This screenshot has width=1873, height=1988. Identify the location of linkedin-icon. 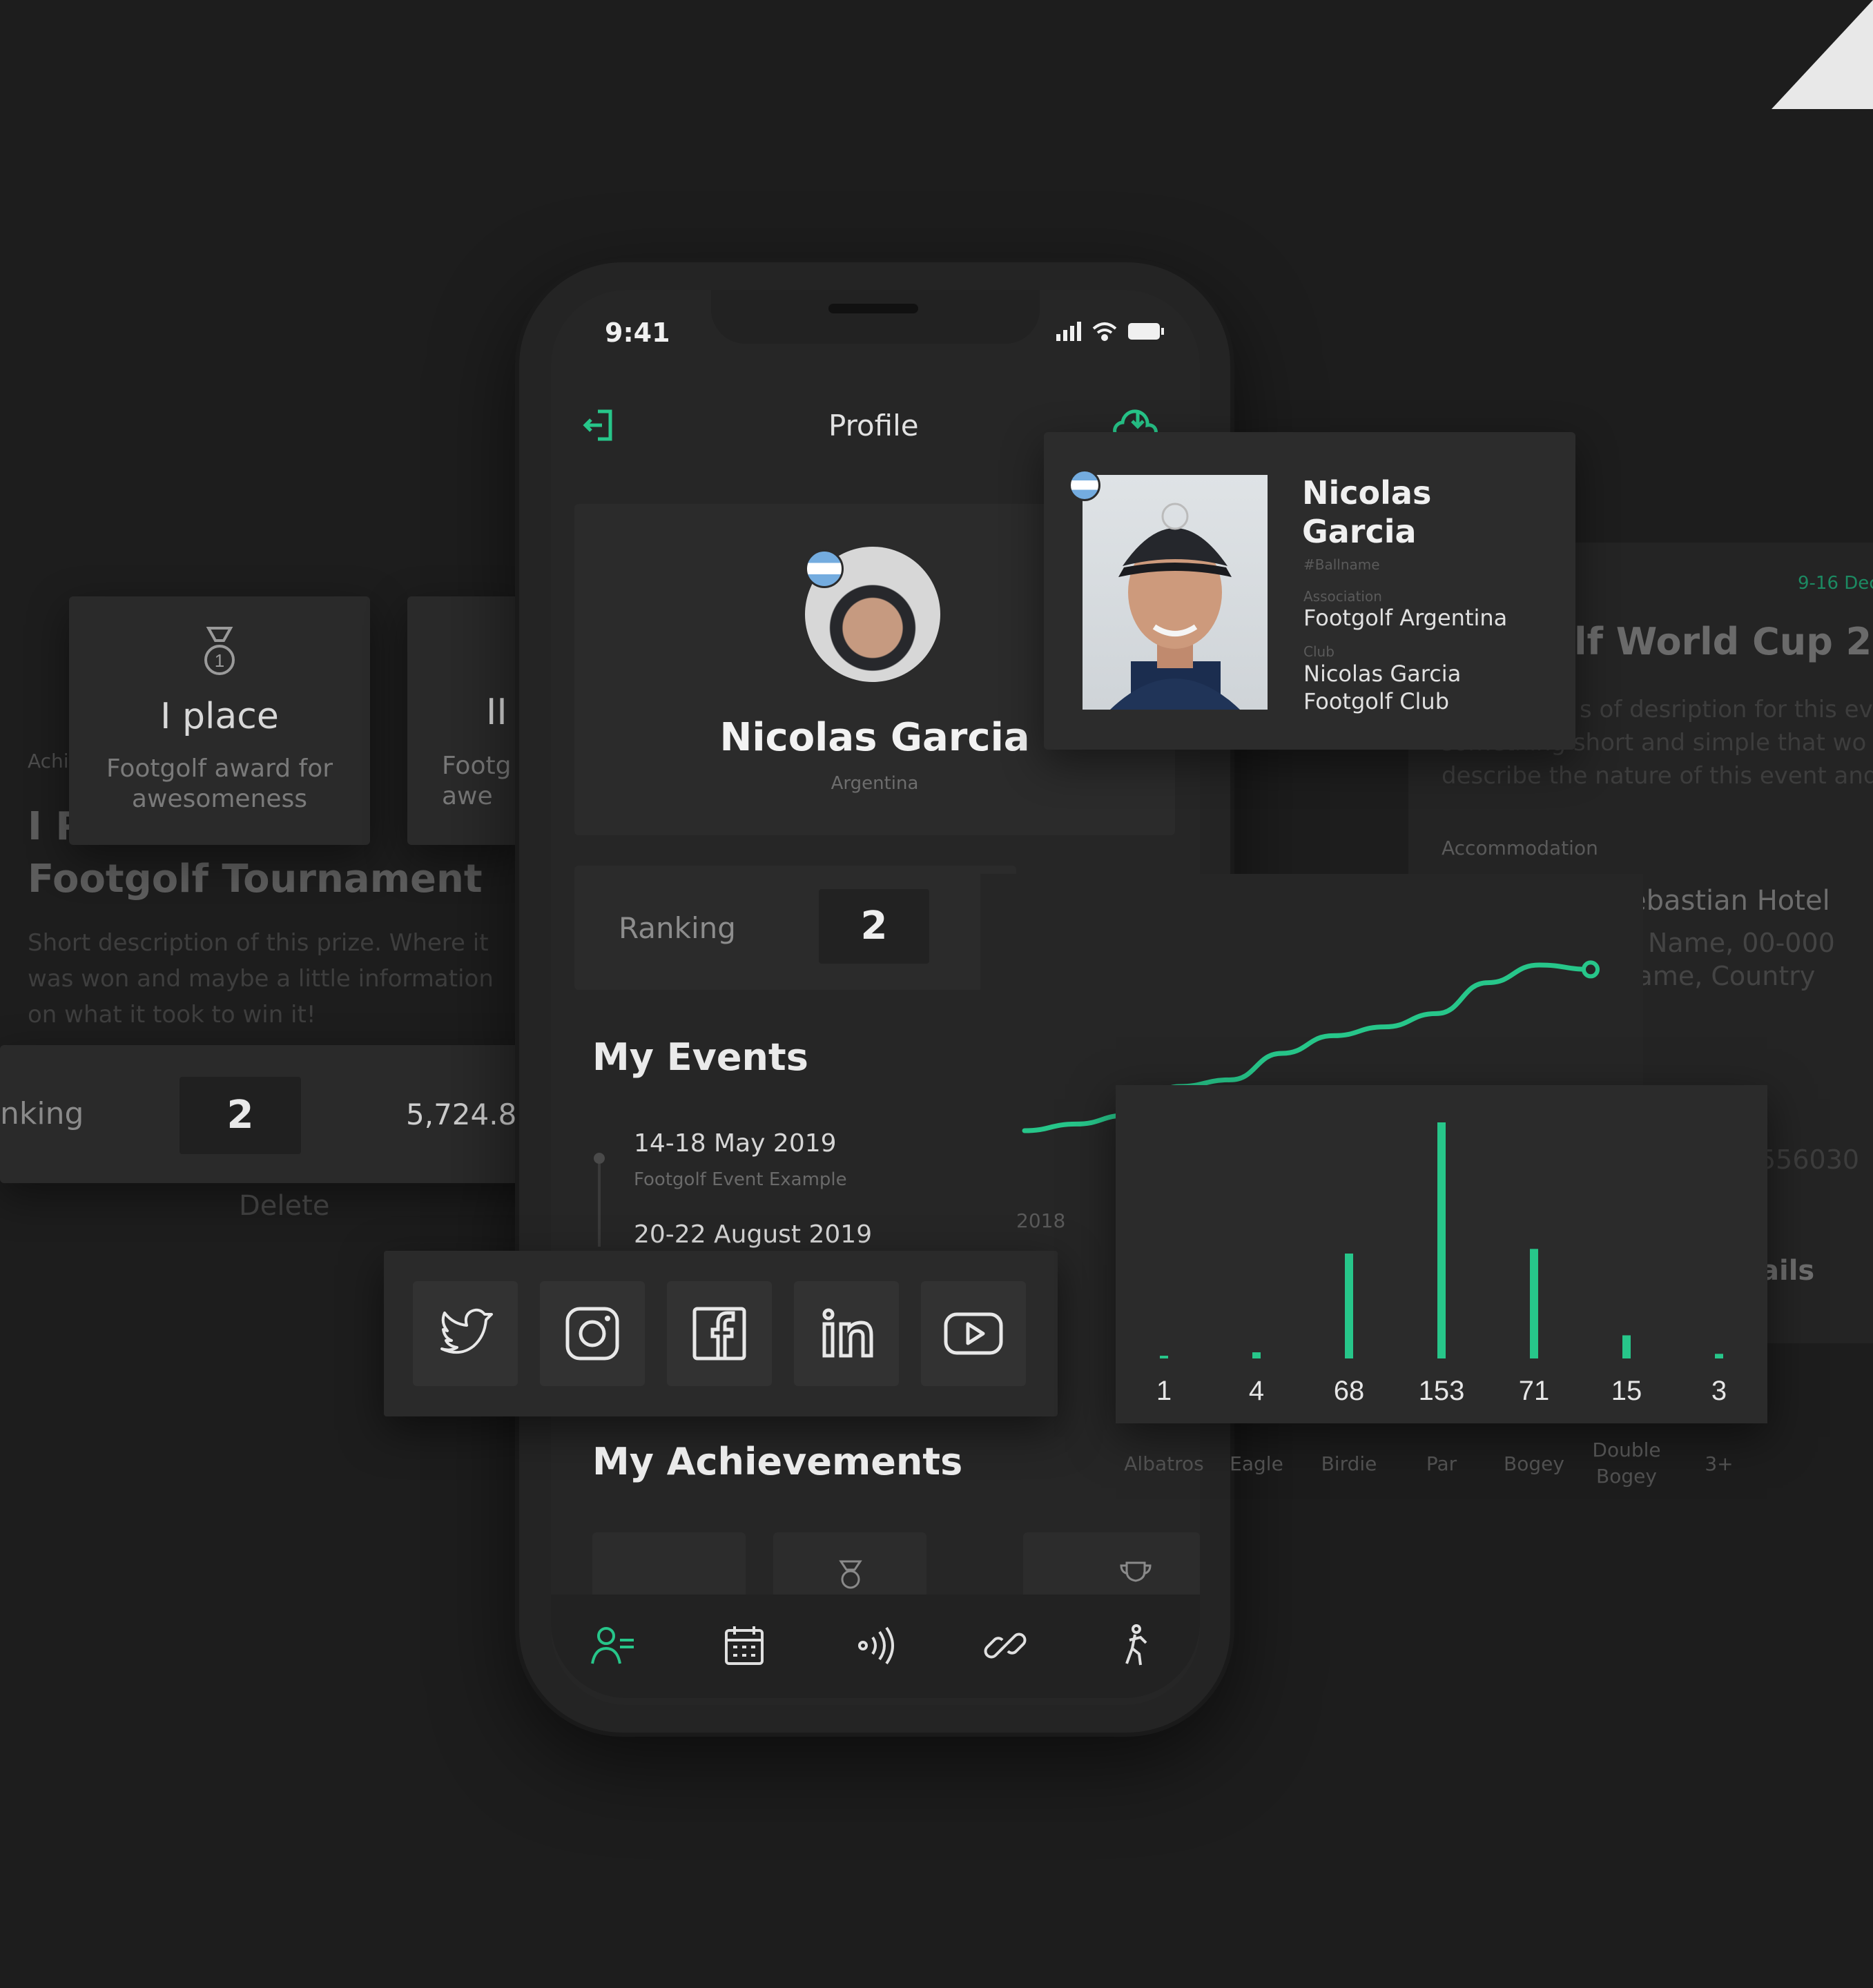
(847, 1333).